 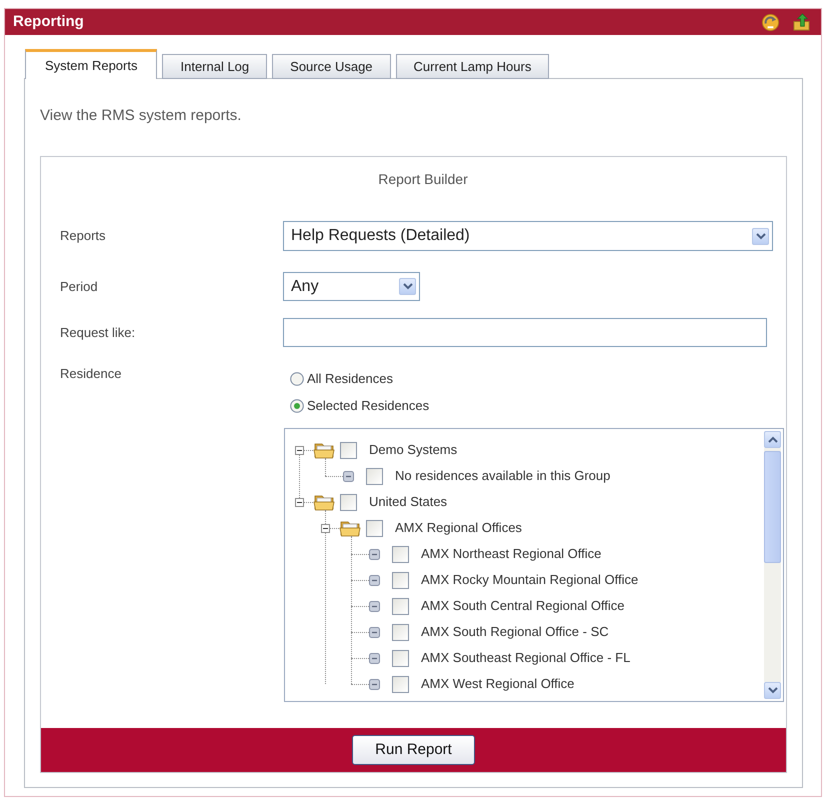 I want to click on tab: System Reports, so click(x=91, y=64).